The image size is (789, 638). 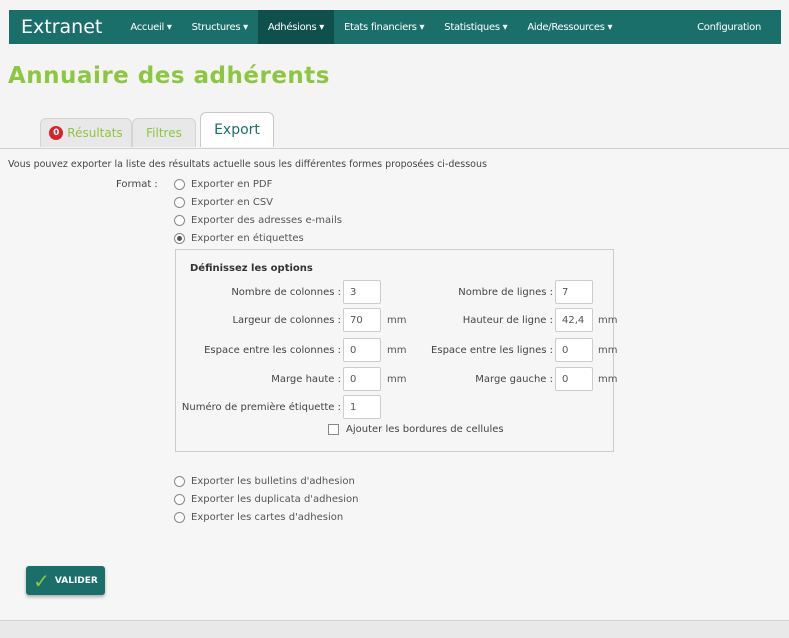 I want to click on first-label-label: Numéro de première étiquette :, so click(x=261, y=407).